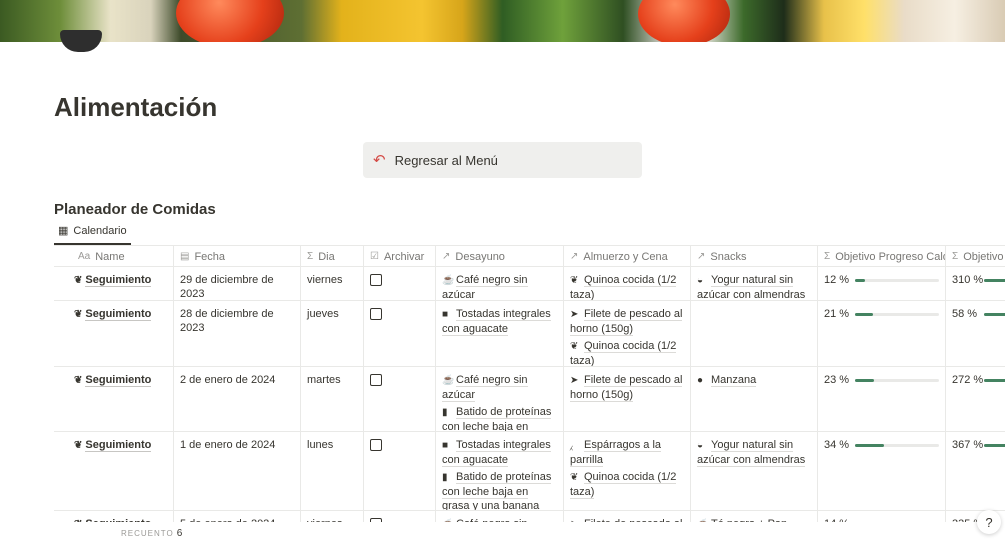  Describe the element at coordinates (92, 233) in the screenshot. I see `tab-calendario: ▦ Calendario` at that location.